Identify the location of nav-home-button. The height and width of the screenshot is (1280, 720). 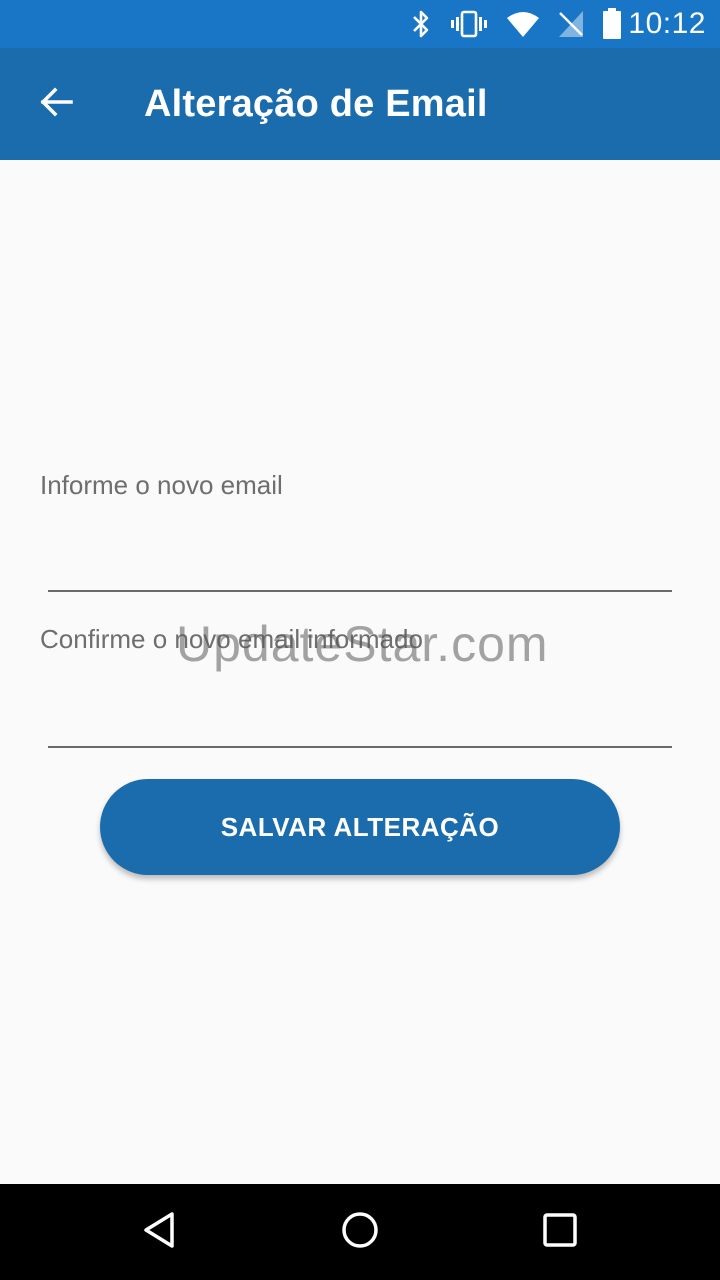
(360, 1232).